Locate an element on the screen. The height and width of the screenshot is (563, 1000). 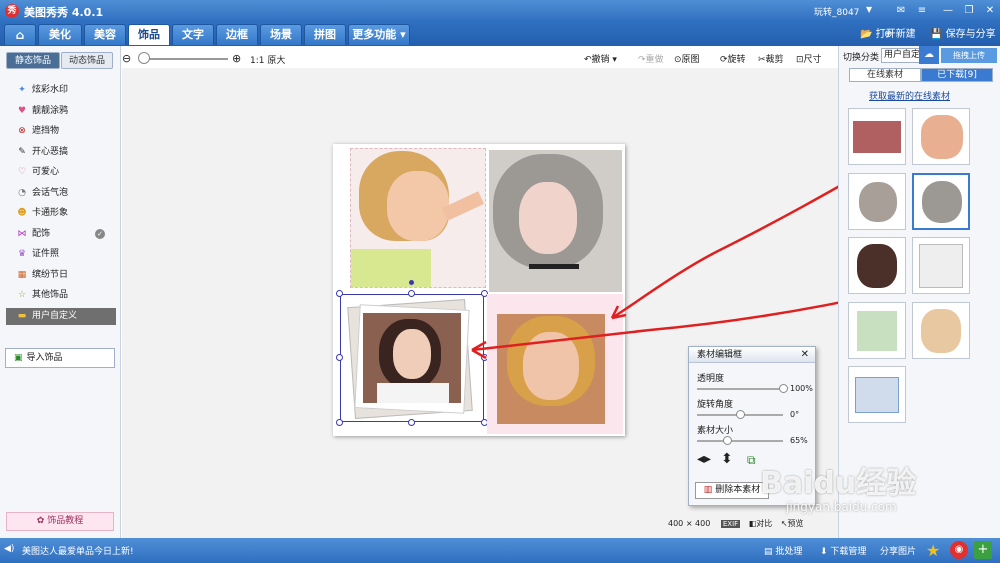
opacity-slider is located at coordinates (740, 389).